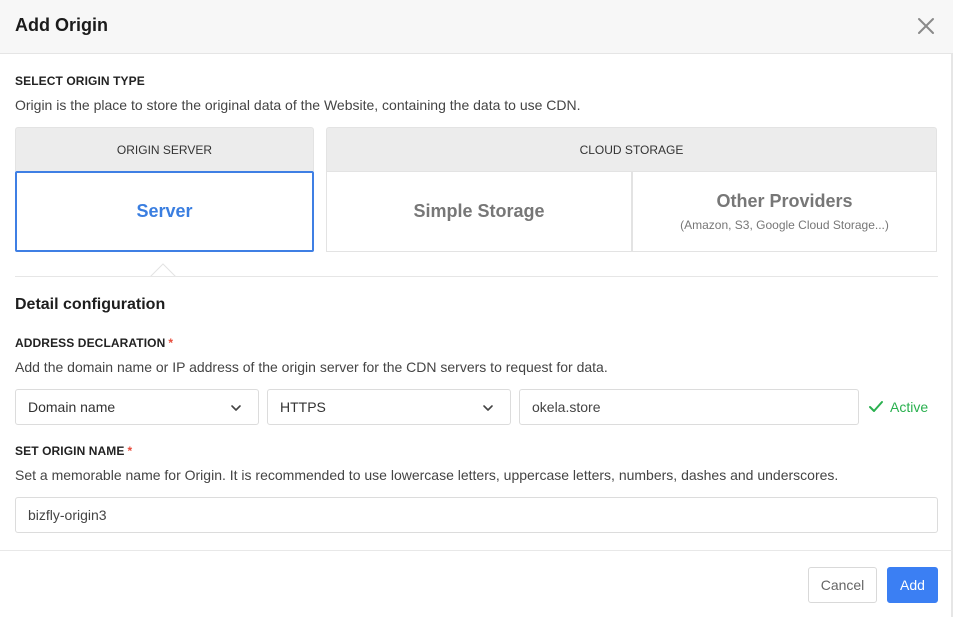 The width and height of the screenshot is (955, 617). I want to click on cloud-storage-group-header: CLOUD STORAGE, so click(631, 149).